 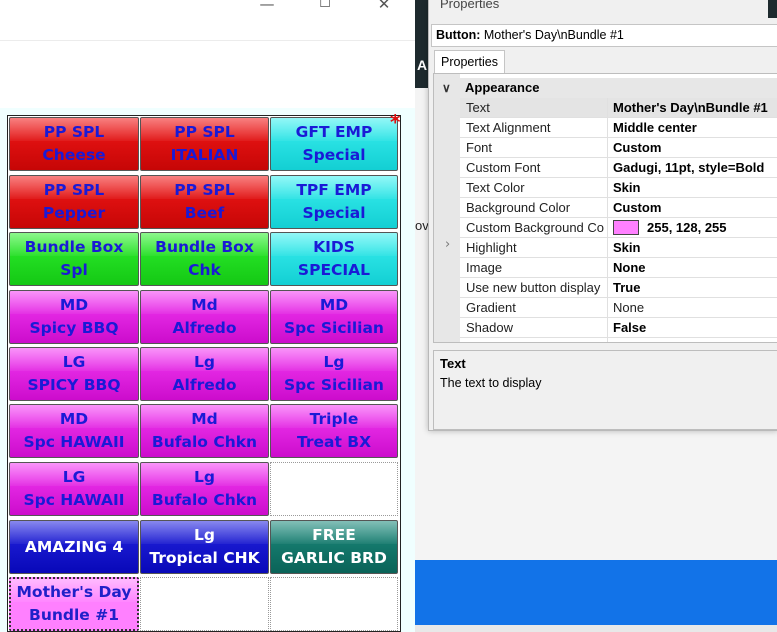 What do you see at coordinates (204, 317) in the screenshot?
I see `menu-button: Md Alfredo` at bounding box center [204, 317].